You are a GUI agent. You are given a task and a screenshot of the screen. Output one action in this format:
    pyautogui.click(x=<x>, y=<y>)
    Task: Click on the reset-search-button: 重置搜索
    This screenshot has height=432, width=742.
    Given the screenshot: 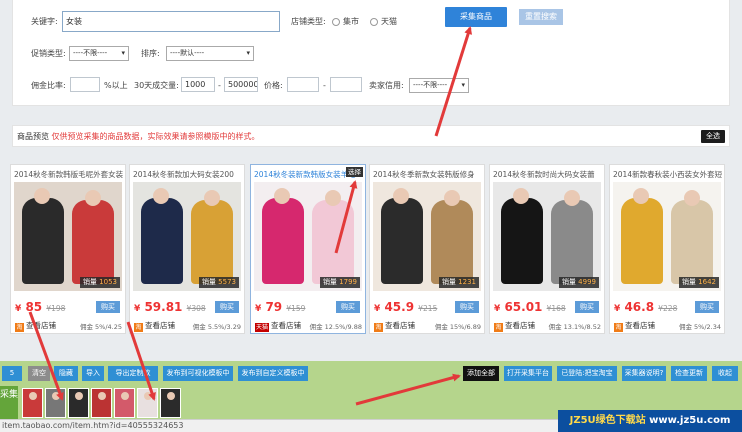 What is the action you would take?
    pyautogui.click(x=541, y=17)
    